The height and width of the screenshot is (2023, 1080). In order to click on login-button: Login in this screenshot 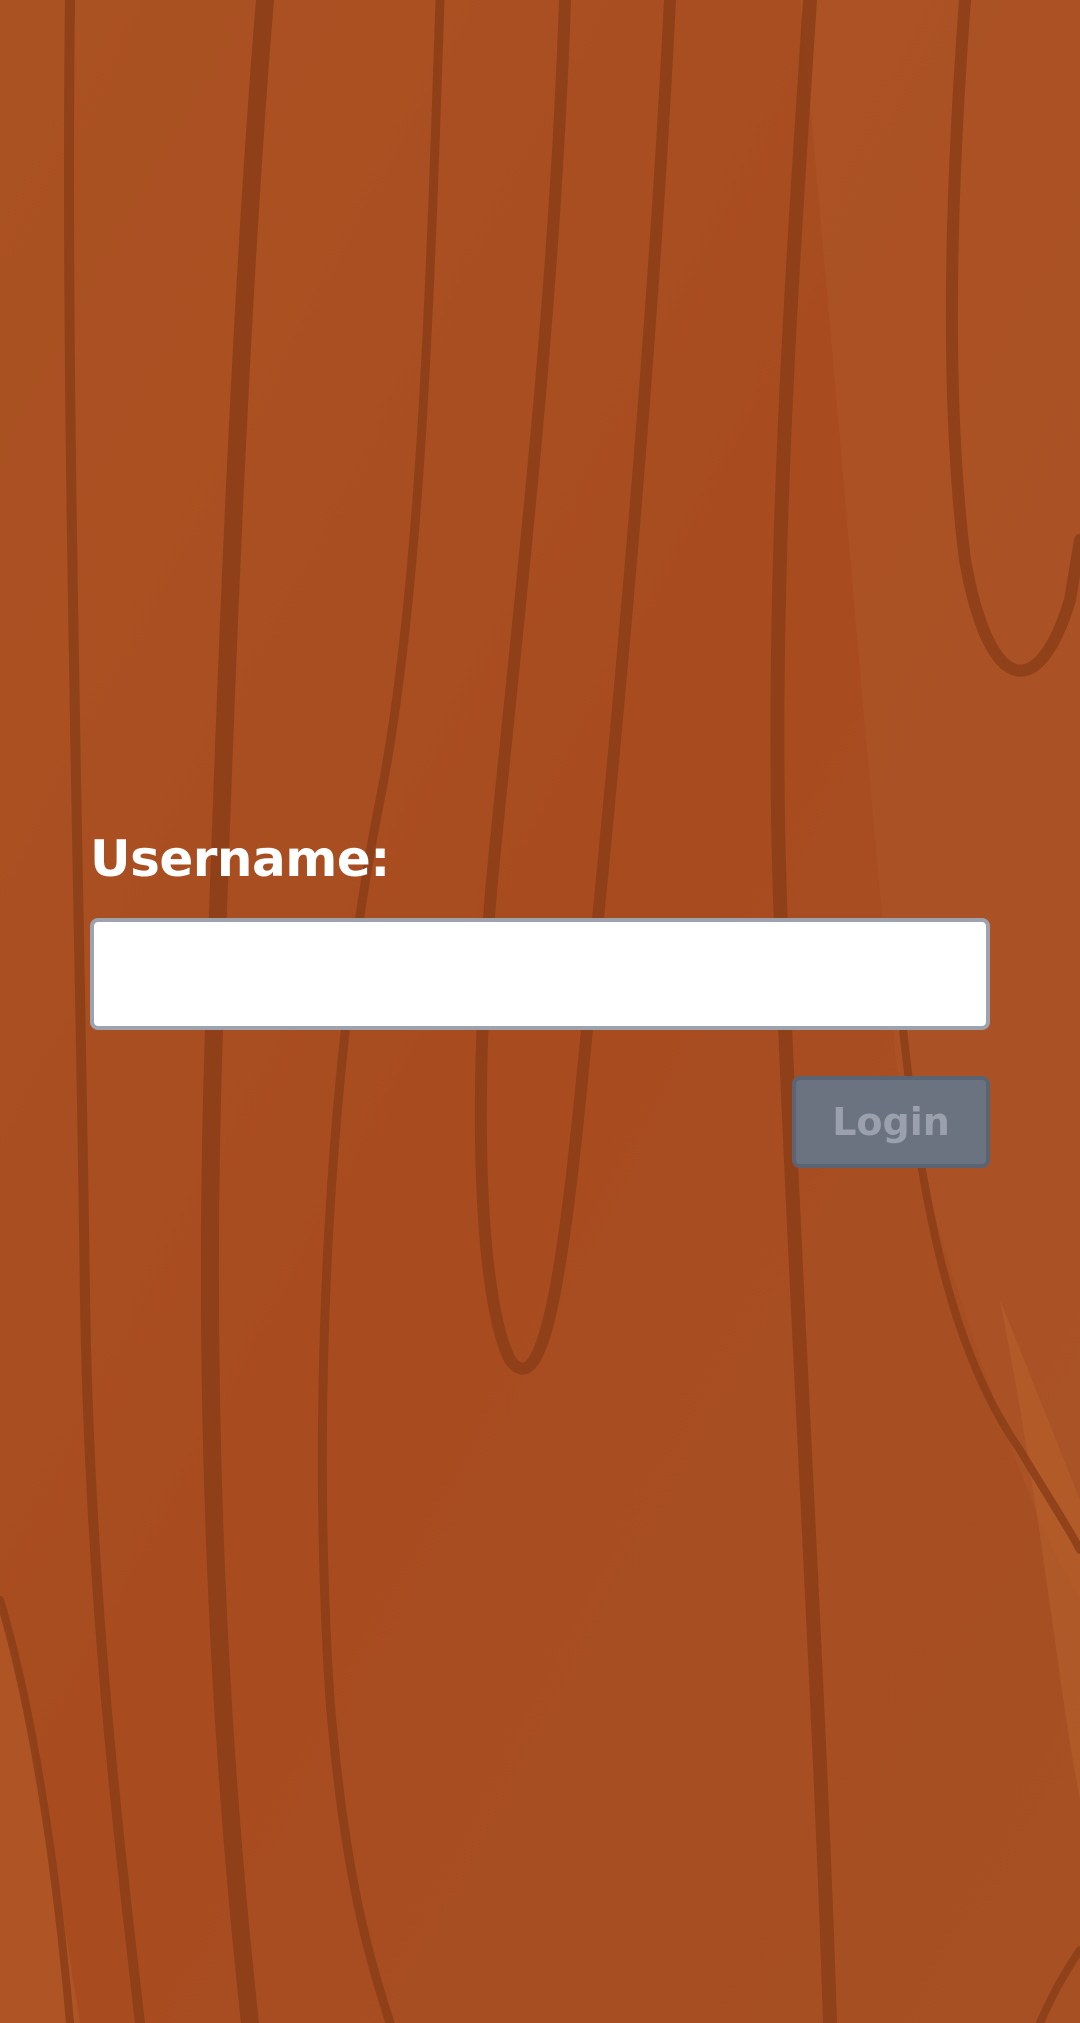, I will do `click(891, 1122)`.